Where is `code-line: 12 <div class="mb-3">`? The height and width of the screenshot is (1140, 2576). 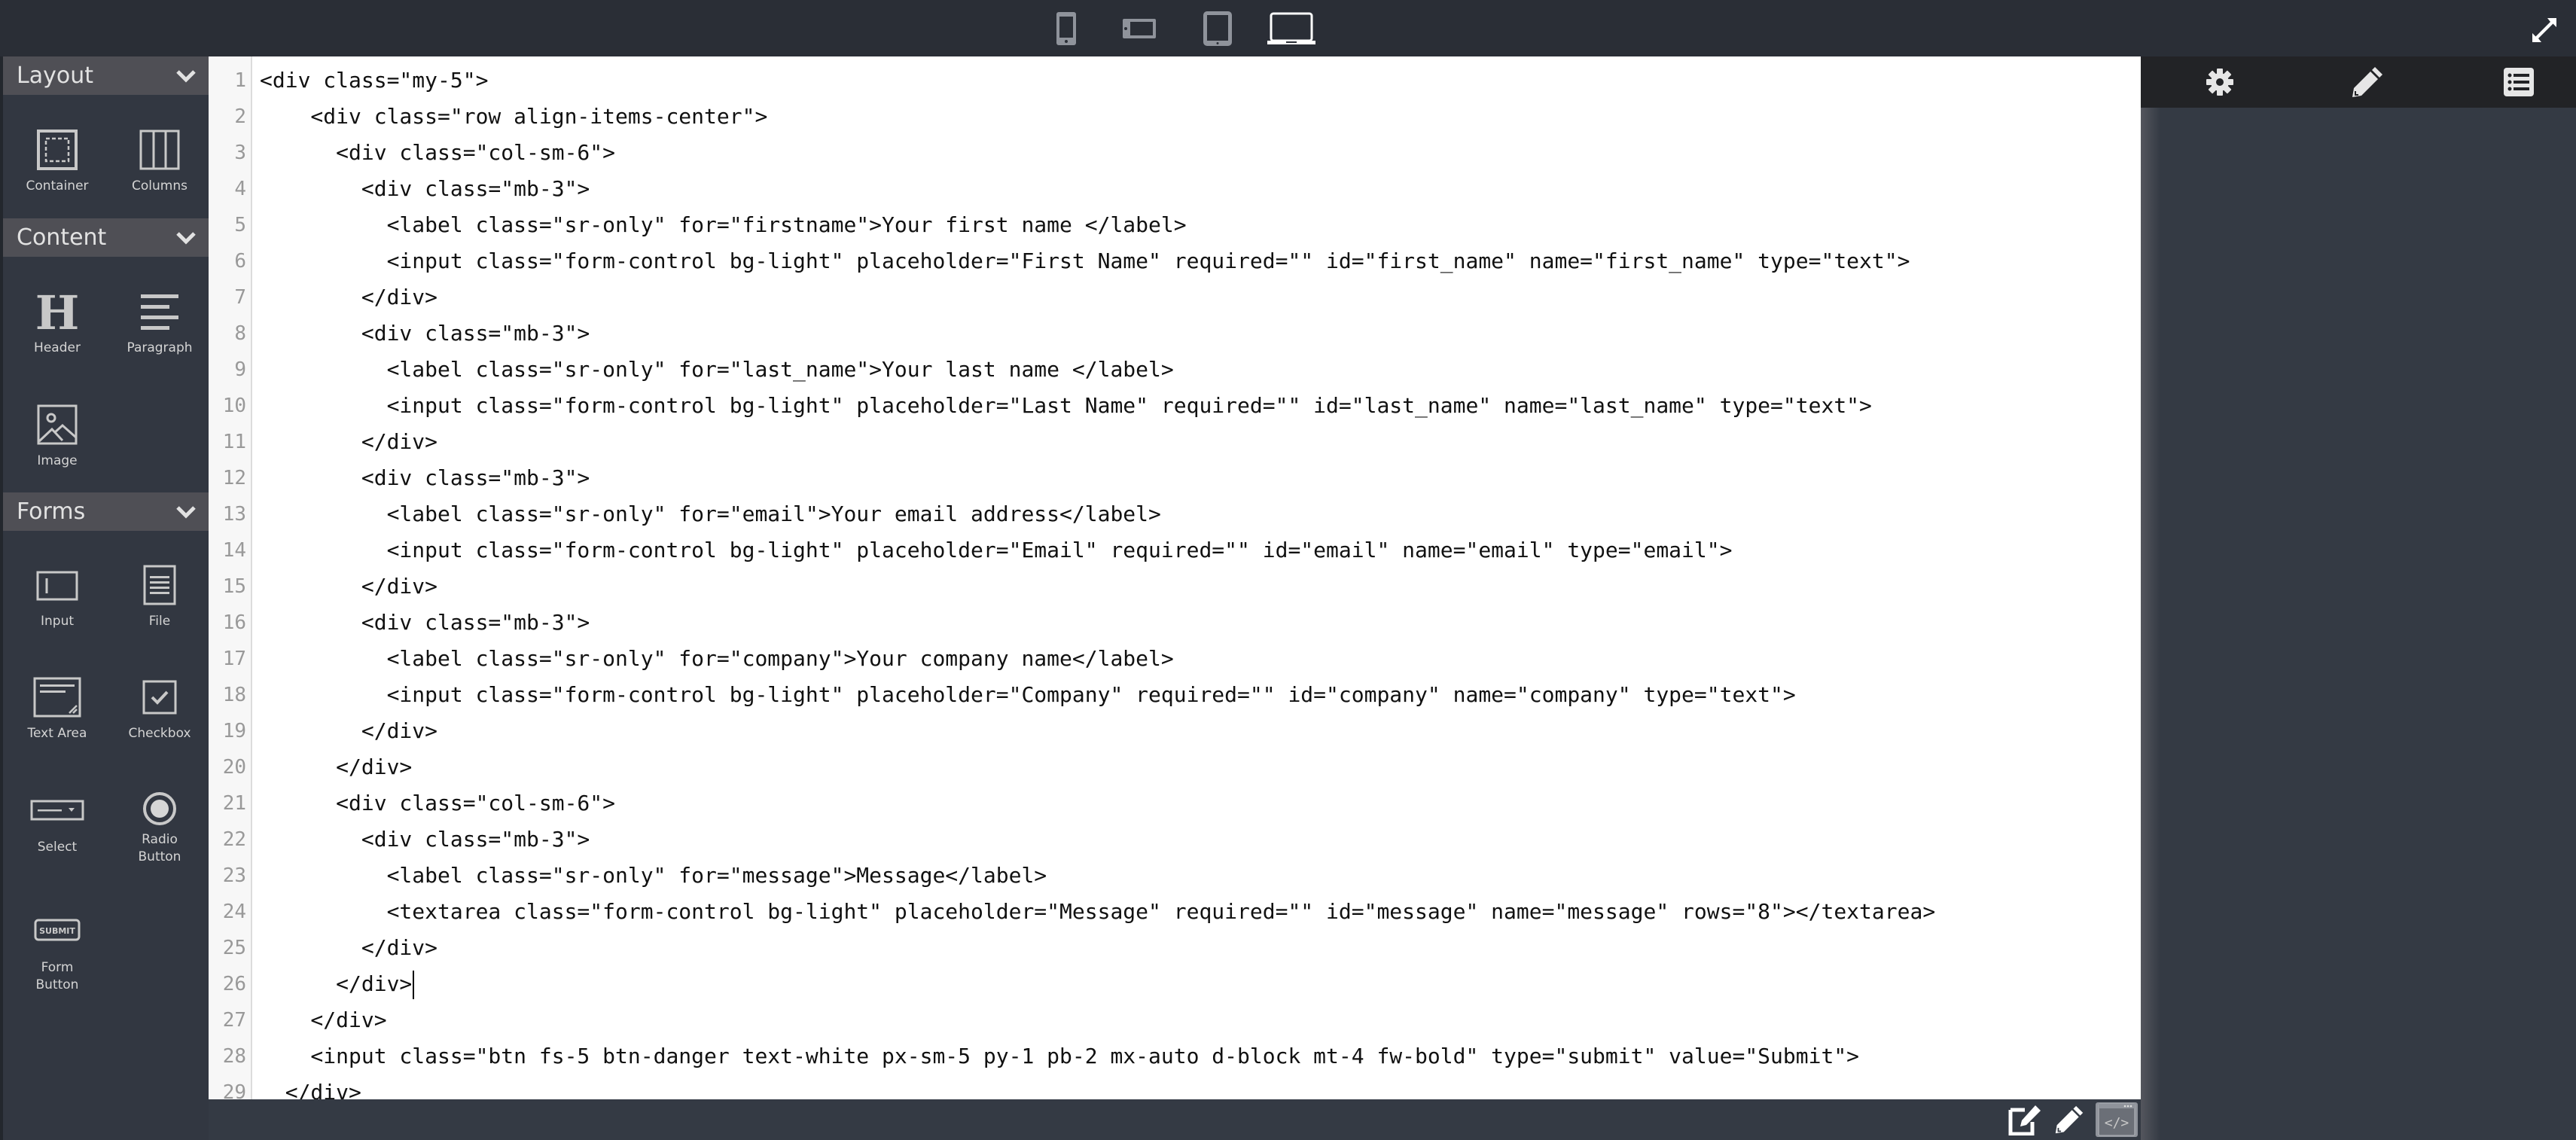 code-line: 12 <div class="mb-3"> is located at coordinates (1175, 478).